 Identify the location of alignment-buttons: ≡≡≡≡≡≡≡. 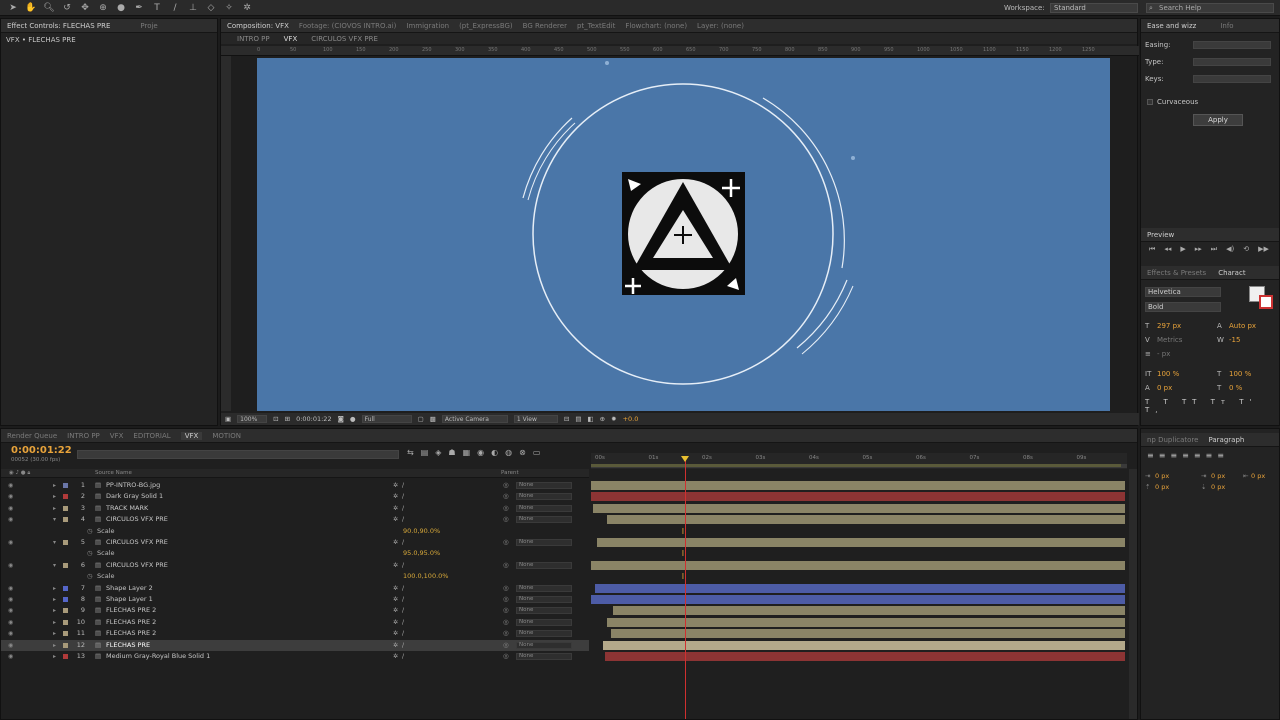
(1188, 455).